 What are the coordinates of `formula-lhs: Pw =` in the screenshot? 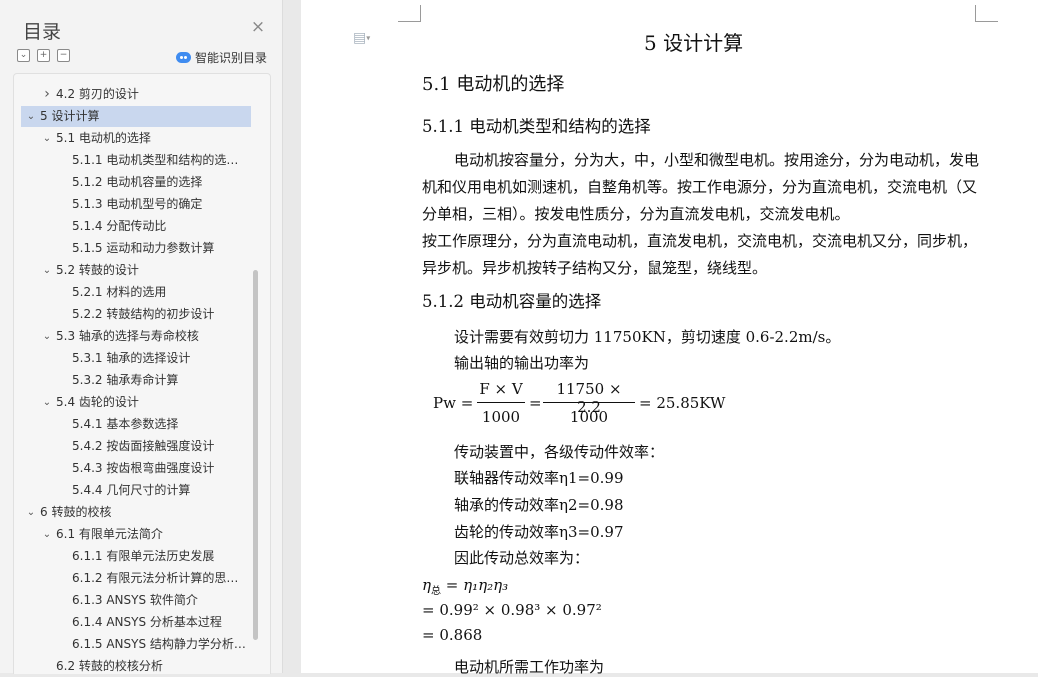 It's located at (453, 403).